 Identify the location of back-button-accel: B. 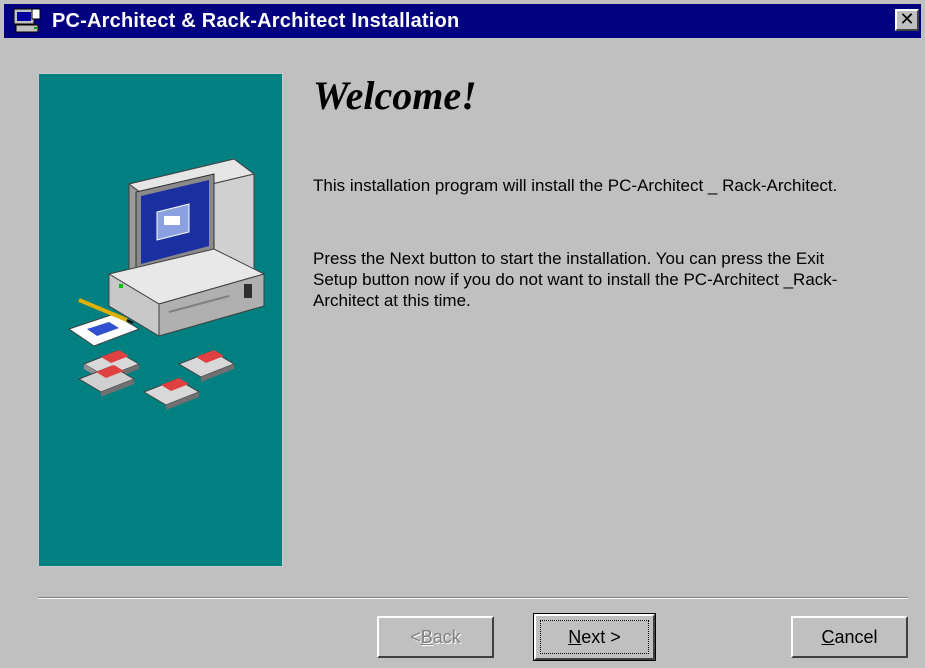
(426, 636).